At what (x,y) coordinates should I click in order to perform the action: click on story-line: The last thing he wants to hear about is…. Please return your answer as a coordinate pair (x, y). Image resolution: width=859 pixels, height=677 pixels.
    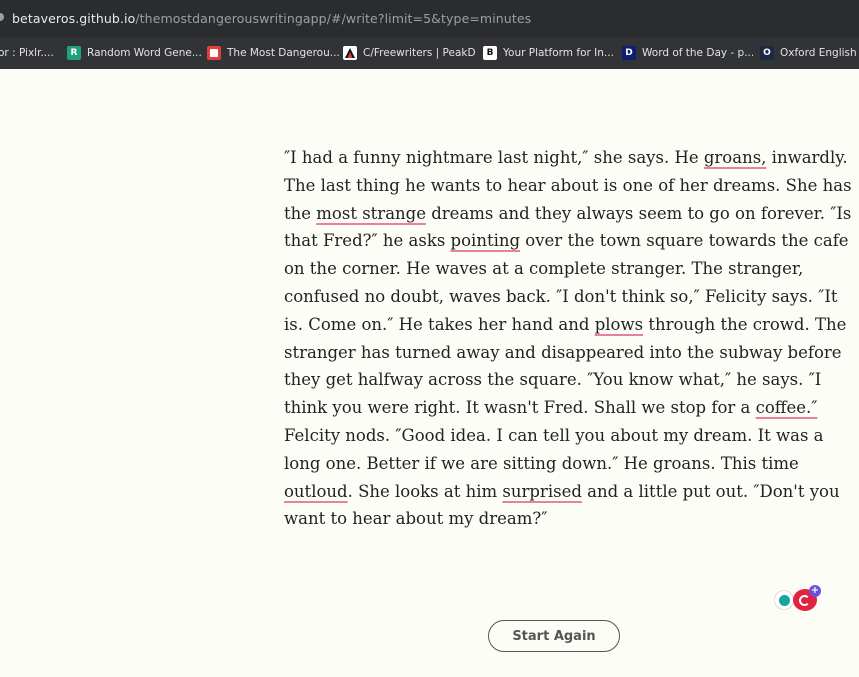
    Looking at the image, I should click on (568, 185).